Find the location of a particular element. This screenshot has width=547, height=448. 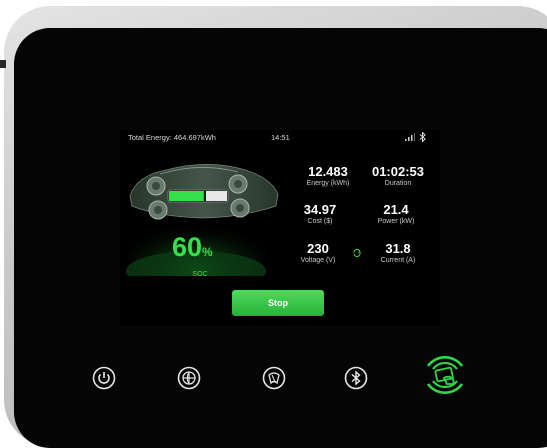

metric-label: Cost ($) is located at coordinates (320, 221).